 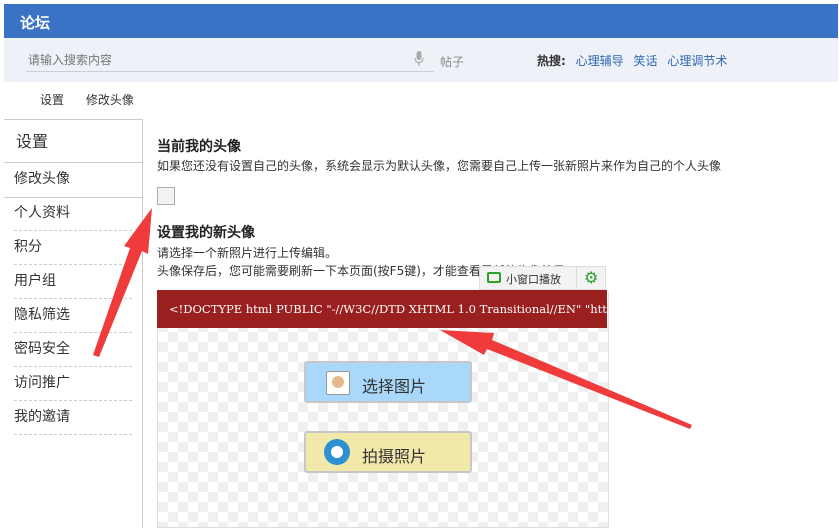 I want to click on sidebar-item-invites: 我的邀请, so click(x=73, y=418).